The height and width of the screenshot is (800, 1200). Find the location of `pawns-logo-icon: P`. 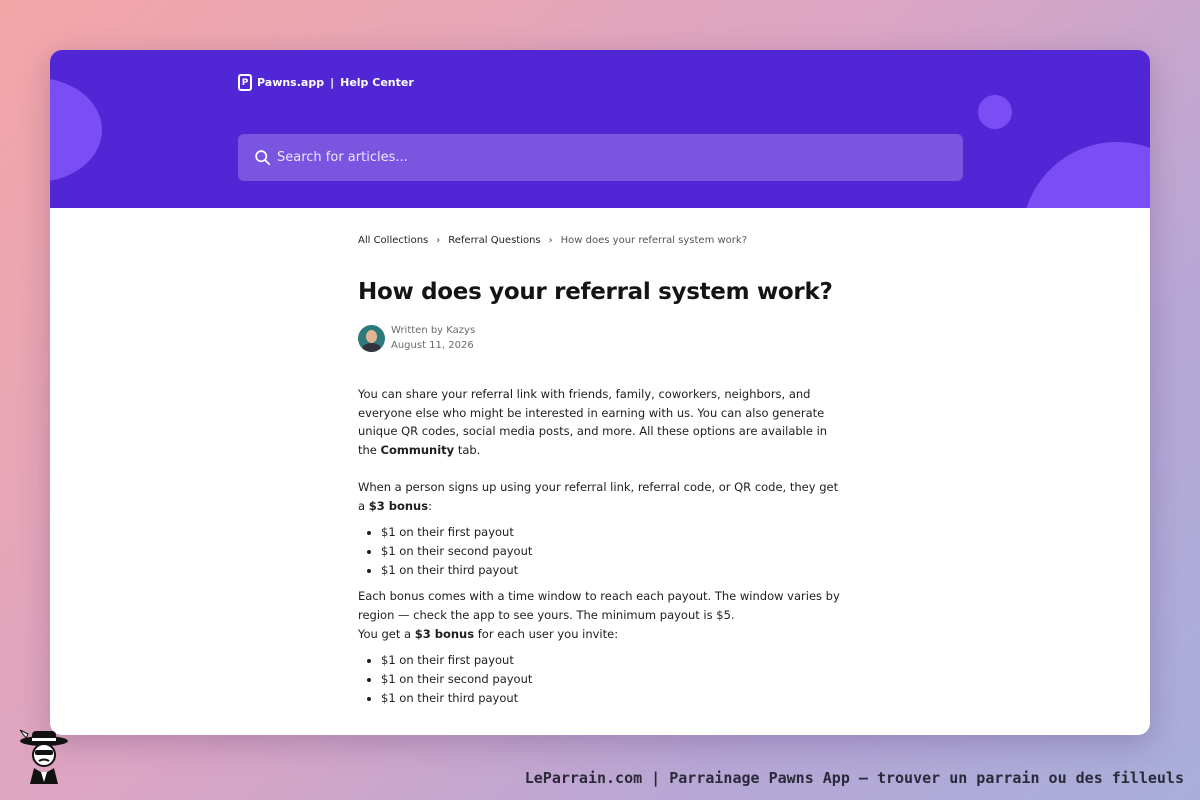

pawns-logo-icon: P is located at coordinates (245, 82).